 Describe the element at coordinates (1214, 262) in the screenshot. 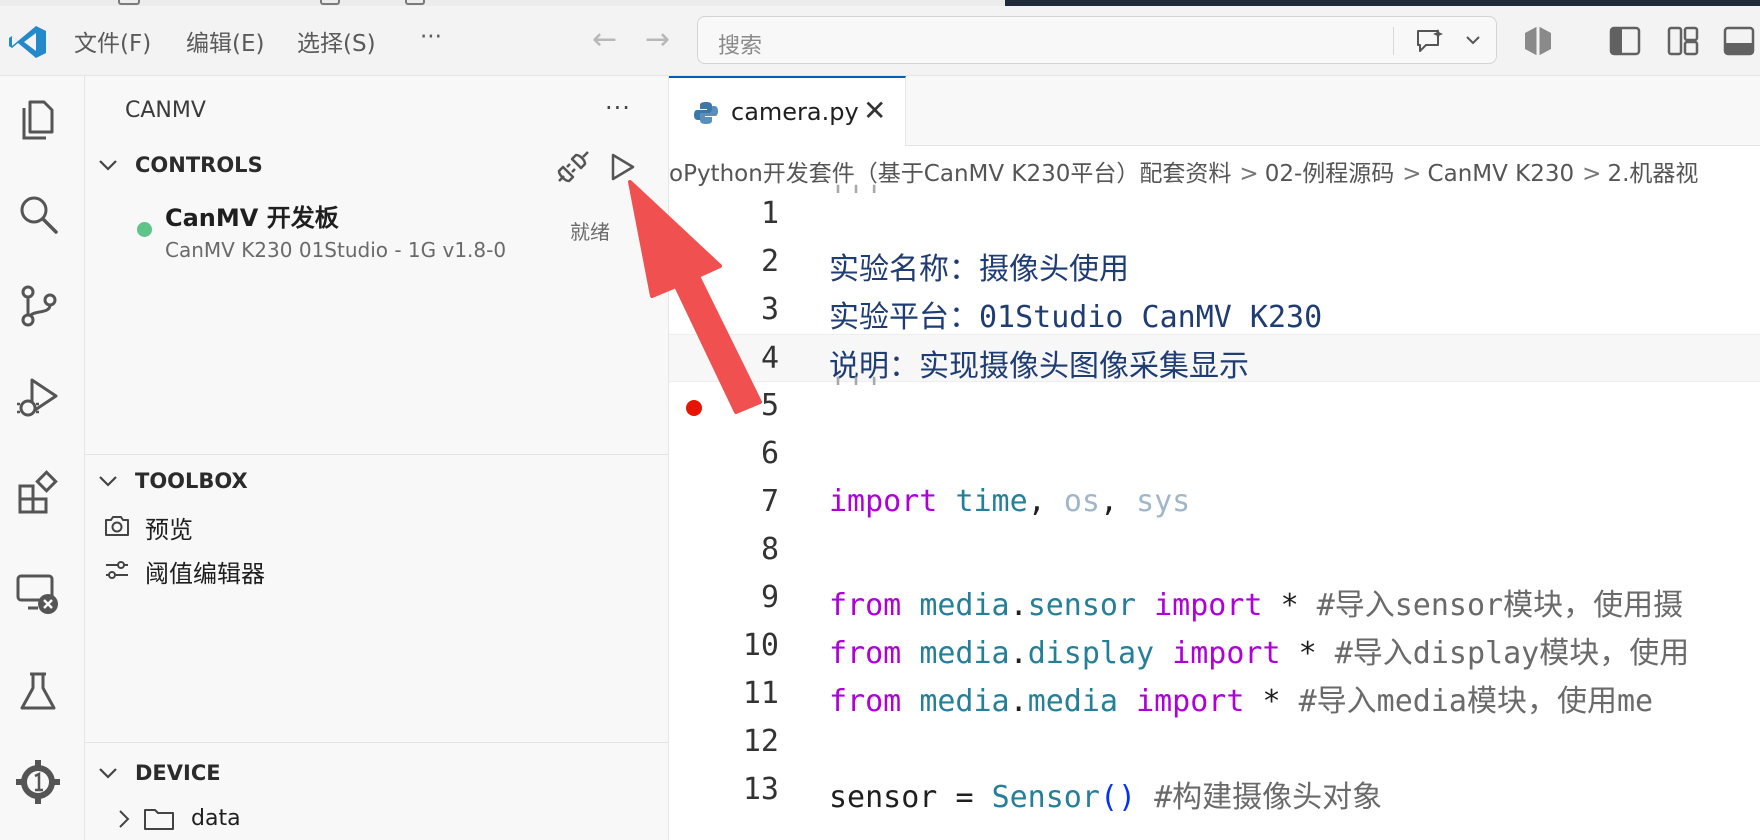

I see `code-line: 2 实验名称：摄像头使用` at that location.